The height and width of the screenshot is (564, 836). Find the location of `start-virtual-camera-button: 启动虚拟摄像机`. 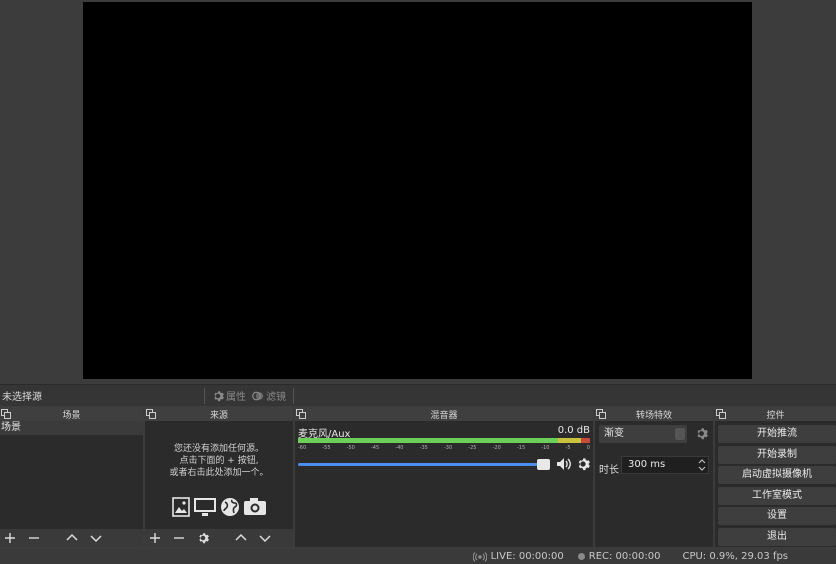

start-virtual-camera-button: 启动虚拟摄像机 is located at coordinates (777, 475).